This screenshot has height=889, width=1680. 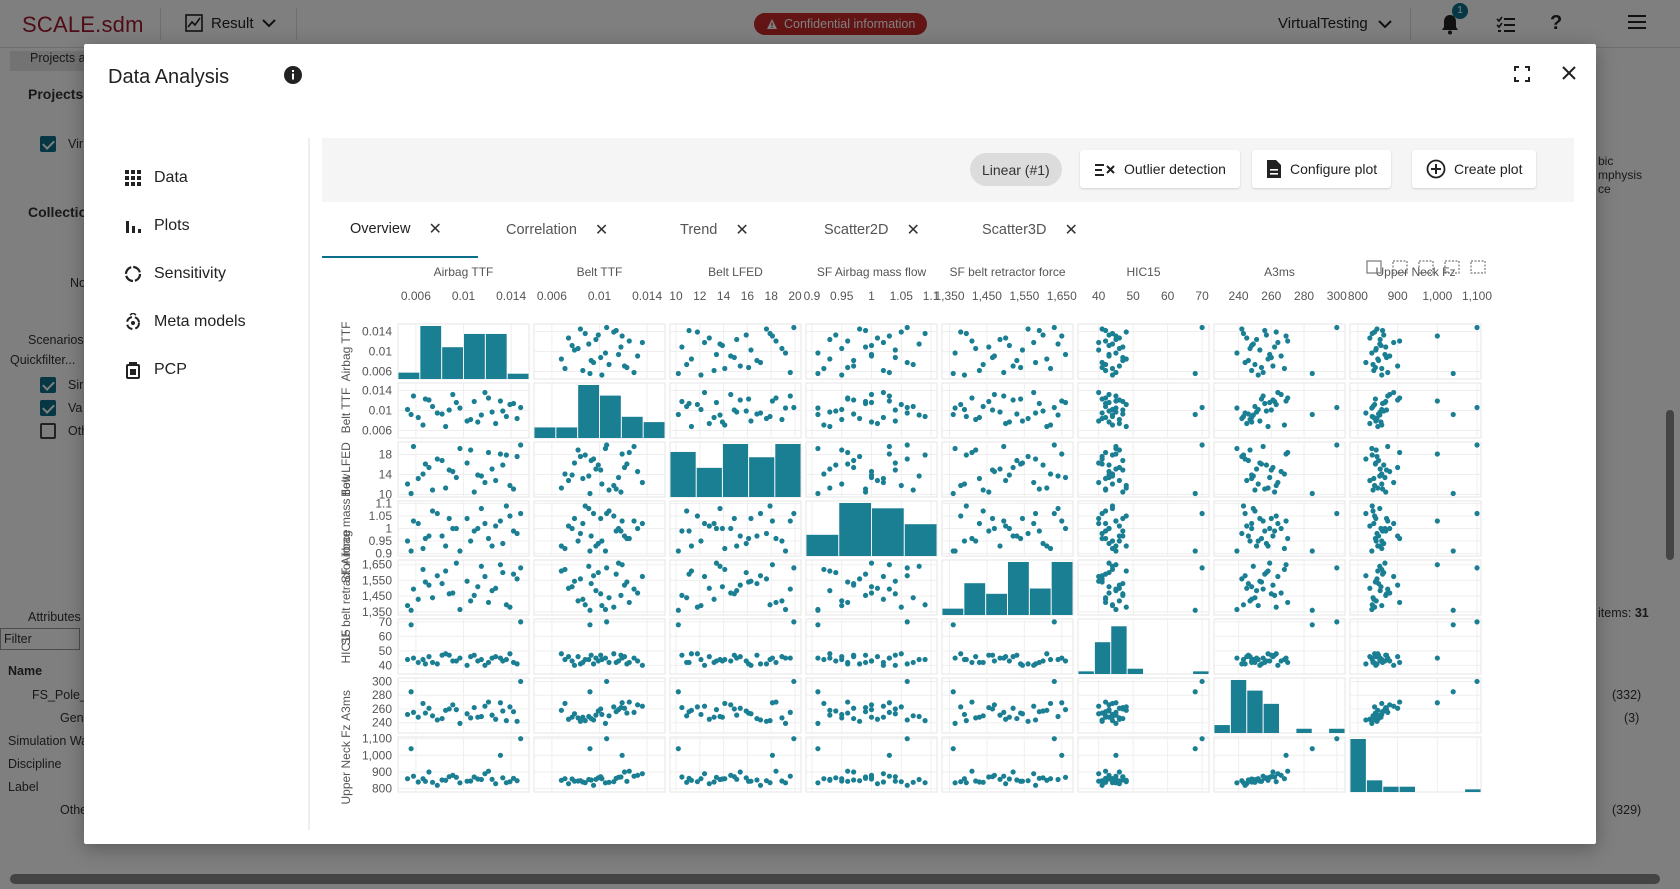 I want to click on tab-trend: Trend ✕, so click(x=714, y=230).